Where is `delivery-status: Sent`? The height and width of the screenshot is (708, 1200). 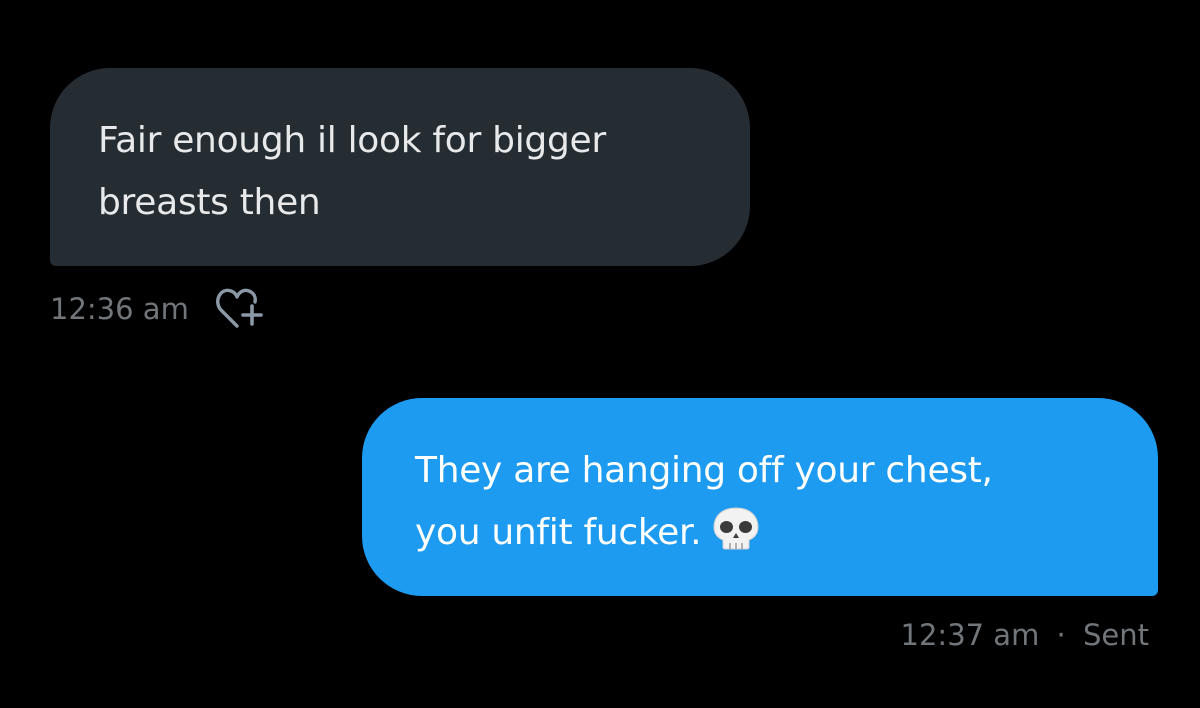
delivery-status: Sent is located at coordinates (1115, 635).